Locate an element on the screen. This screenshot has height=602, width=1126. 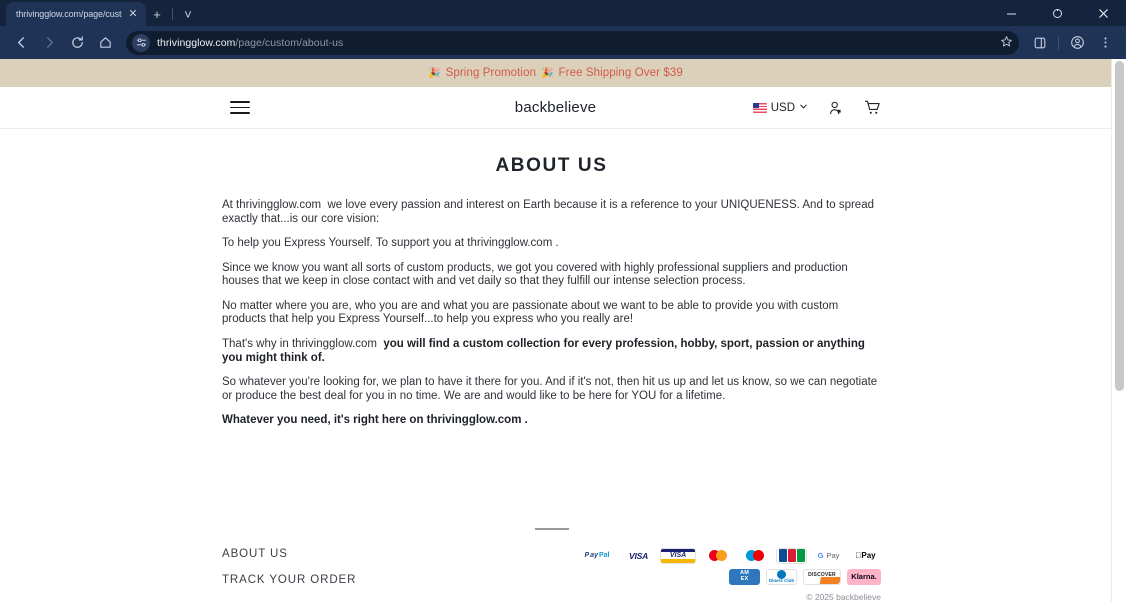
forward-button is located at coordinates (49, 43).